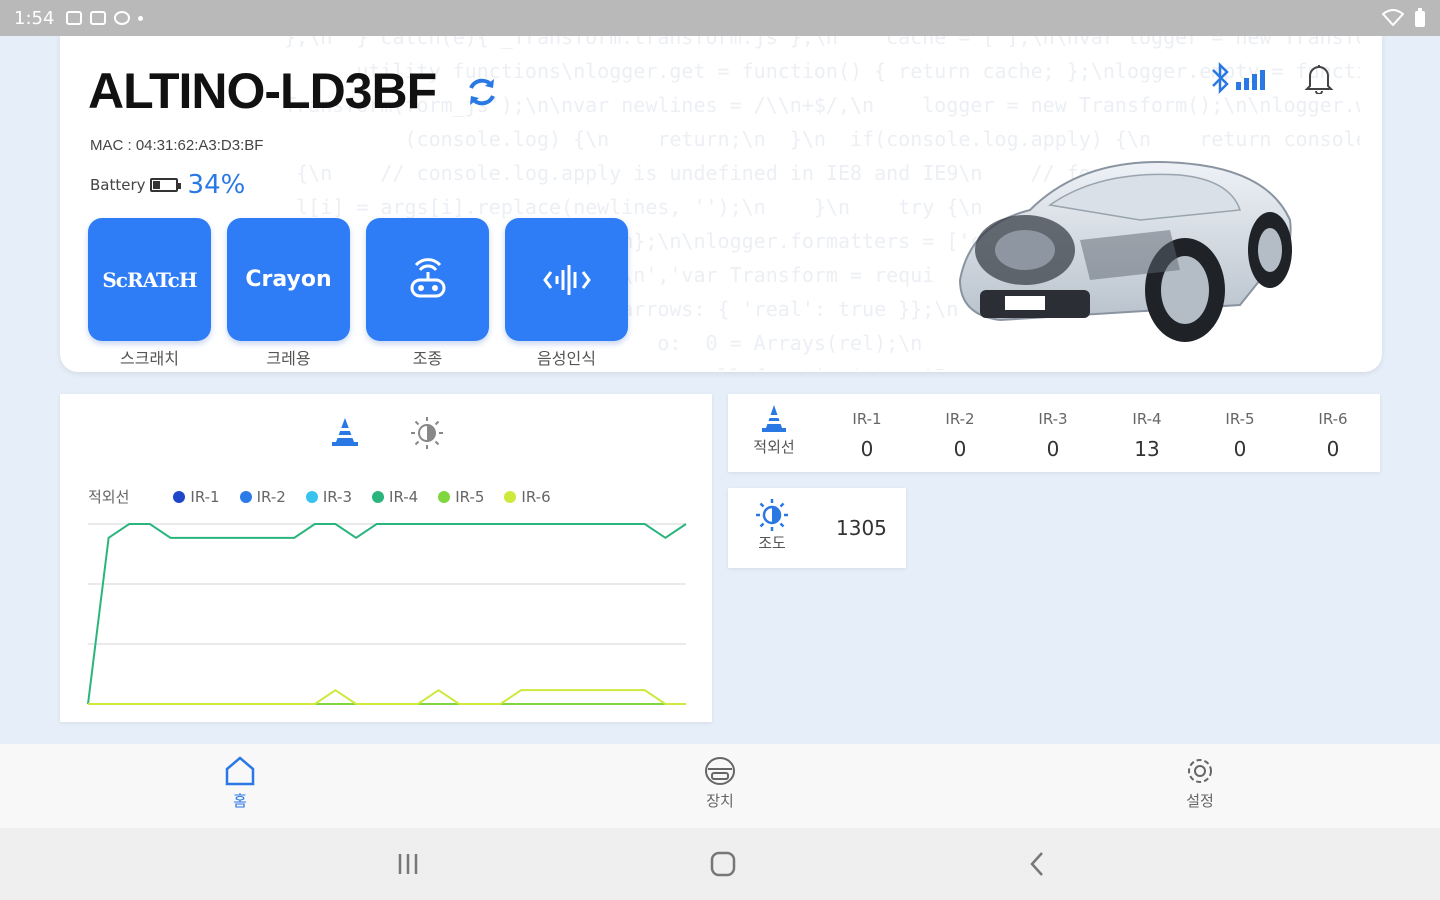  I want to click on legend-item-ir2: IR-2, so click(262, 496).